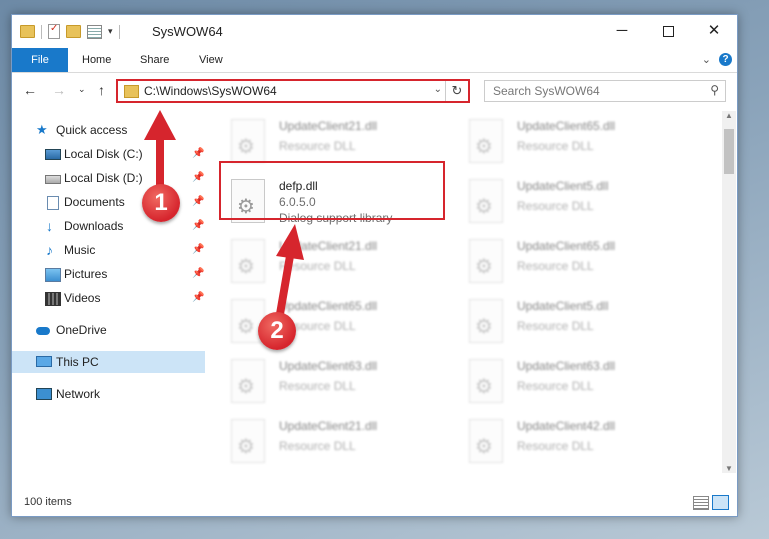 Image resolution: width=769 pixels, height=539 pixels. I want to click on item-count: 100 items, so click(48, 502).